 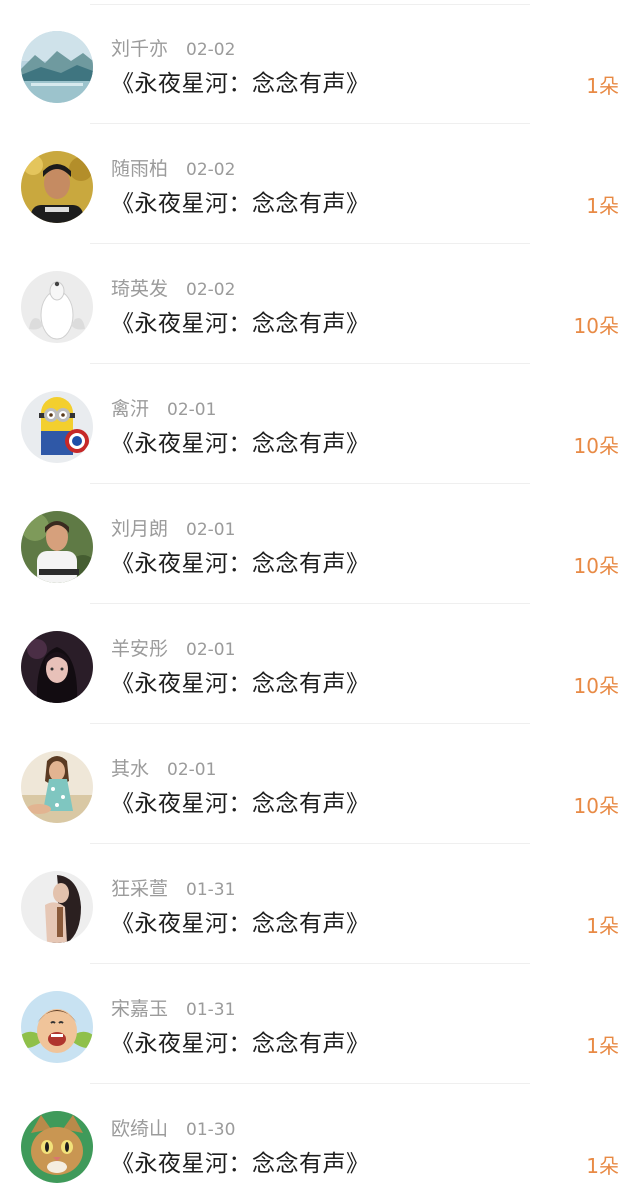 What do you see at coordinates (173, 529) in the screenshot?
I see `record-meta: 刘月朗 02-01` at bounding box center [173, 529].